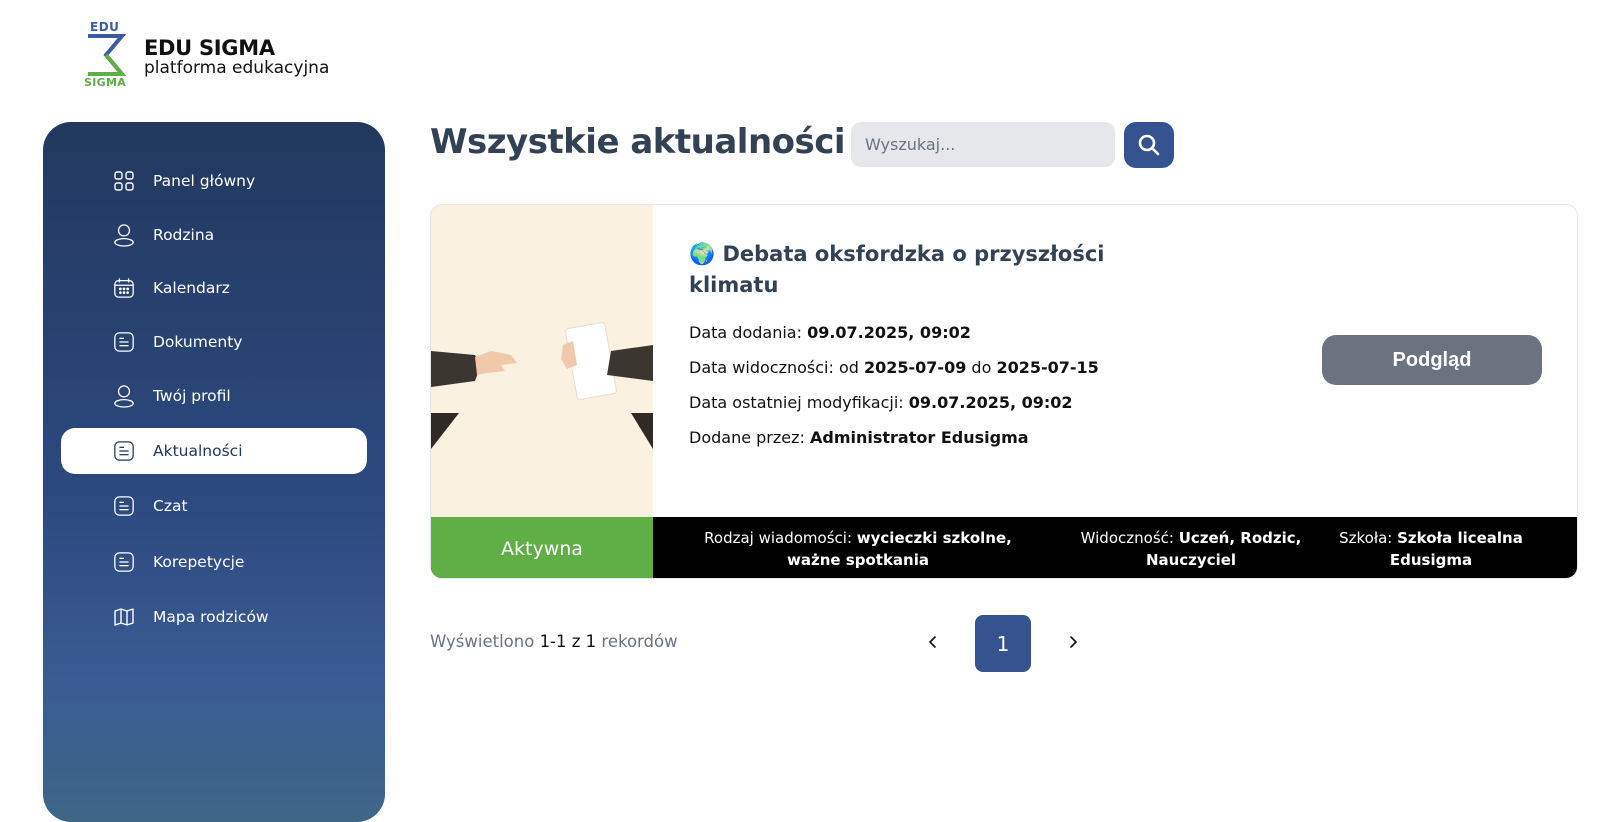 The height and width of the screenshot is (822, 1600). I want to click on sidebar-item-aktualnosci: Aktualności, so click(214, 451).